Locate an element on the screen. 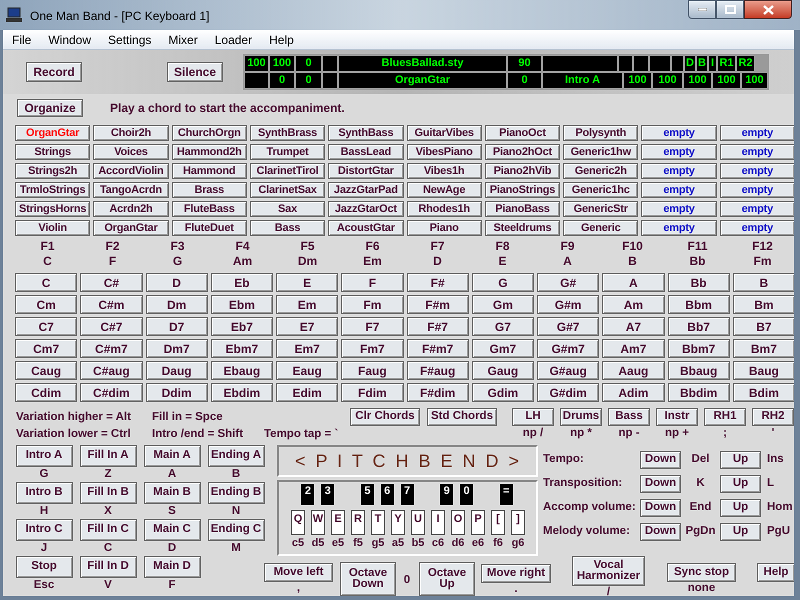  chord-button: G#m7 is located at coordinates (568, 348).